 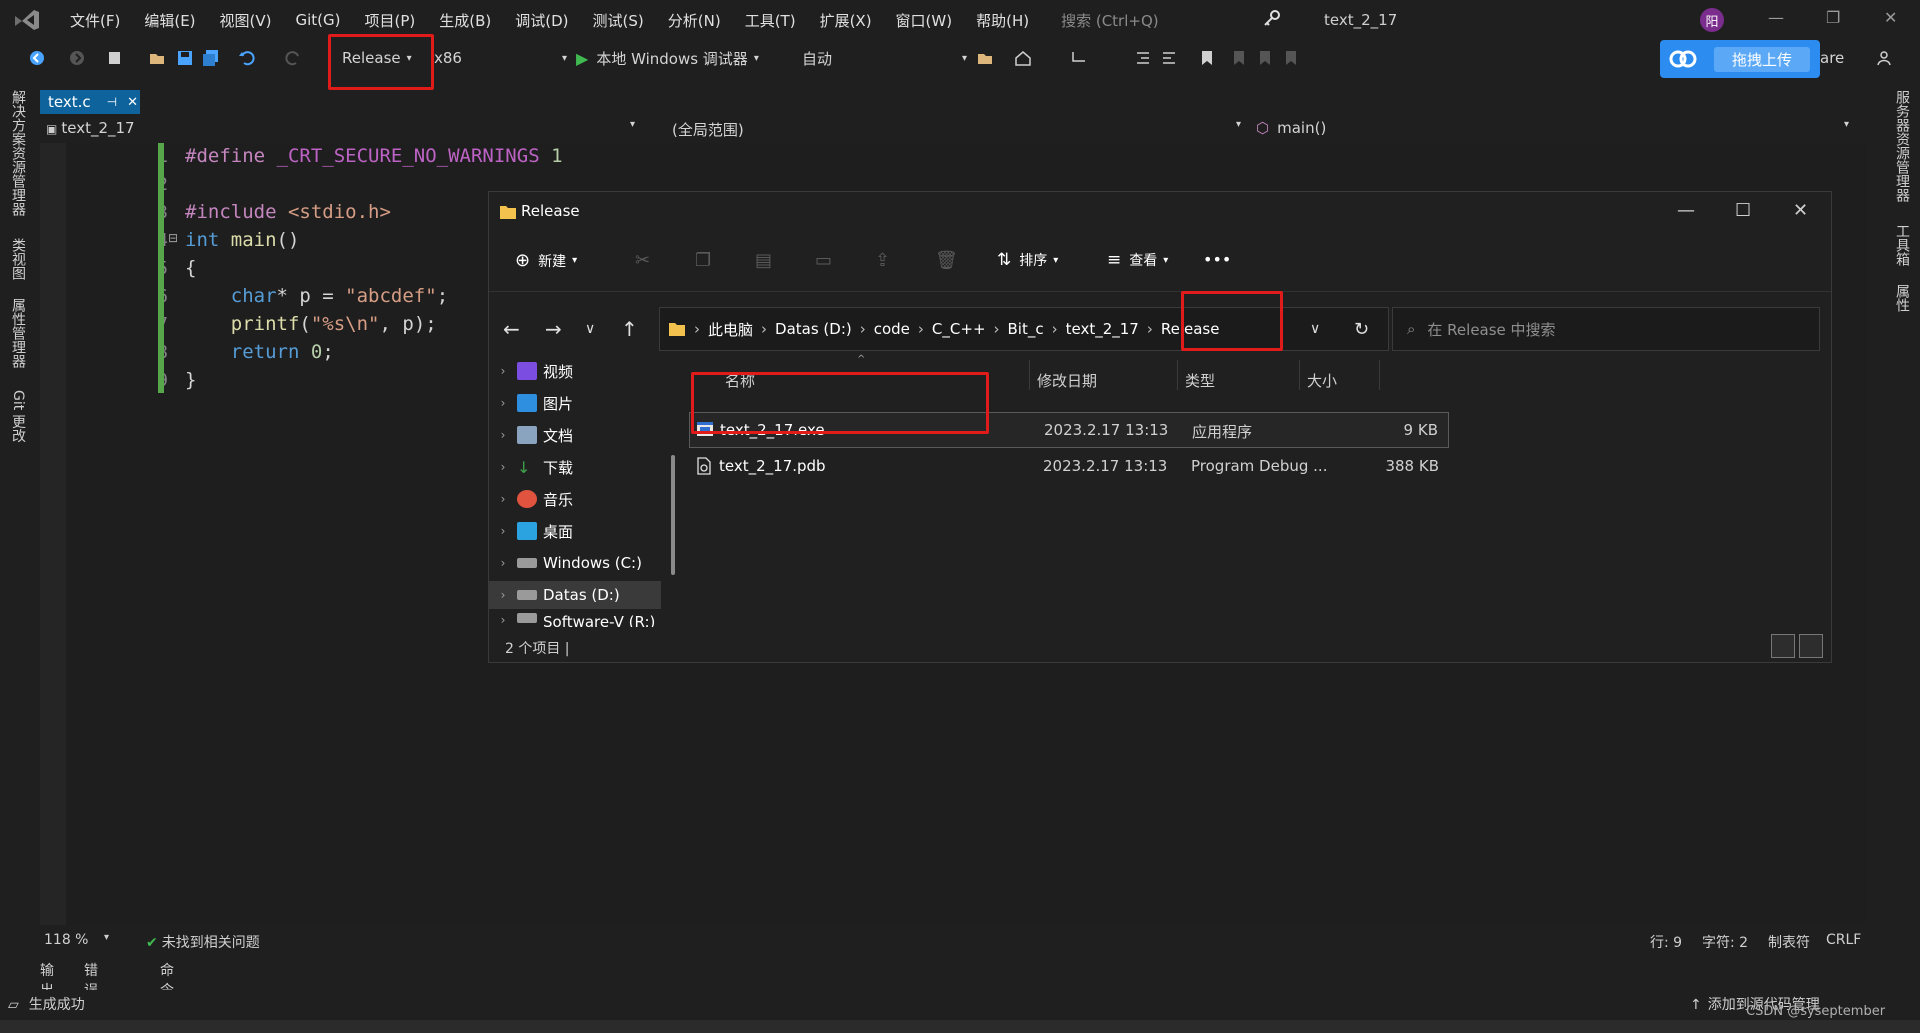 What do you see at coordinates (95, 20) in the screenshot?
I see `menu-file: 文件(F)` at bounding box center [95, 20].